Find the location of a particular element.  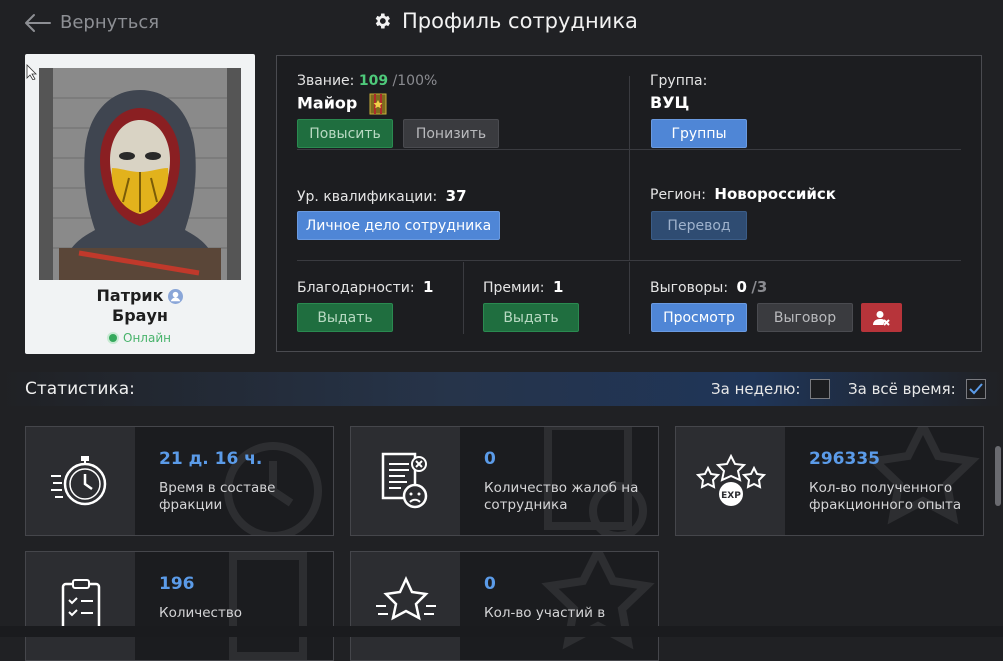

rank-name-row: Майор is located at coordinates (342, 104).